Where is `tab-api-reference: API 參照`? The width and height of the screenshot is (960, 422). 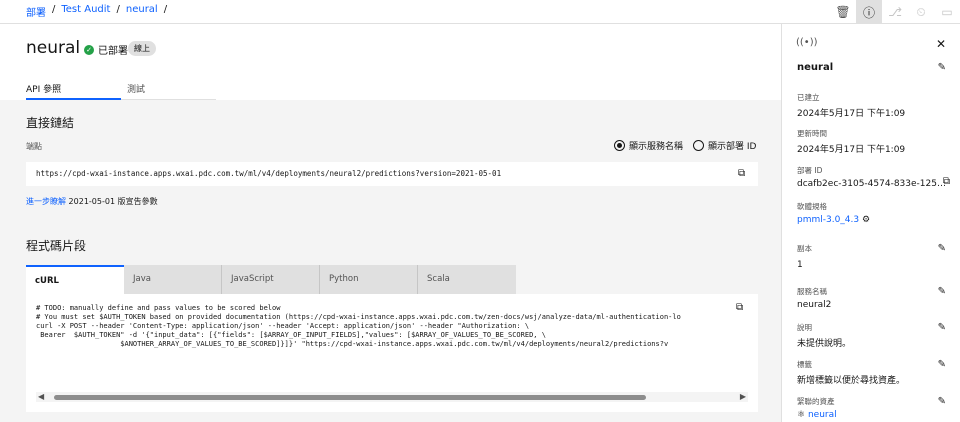 tab-api-reference: API 參照 is located at coordinates (73, 88).